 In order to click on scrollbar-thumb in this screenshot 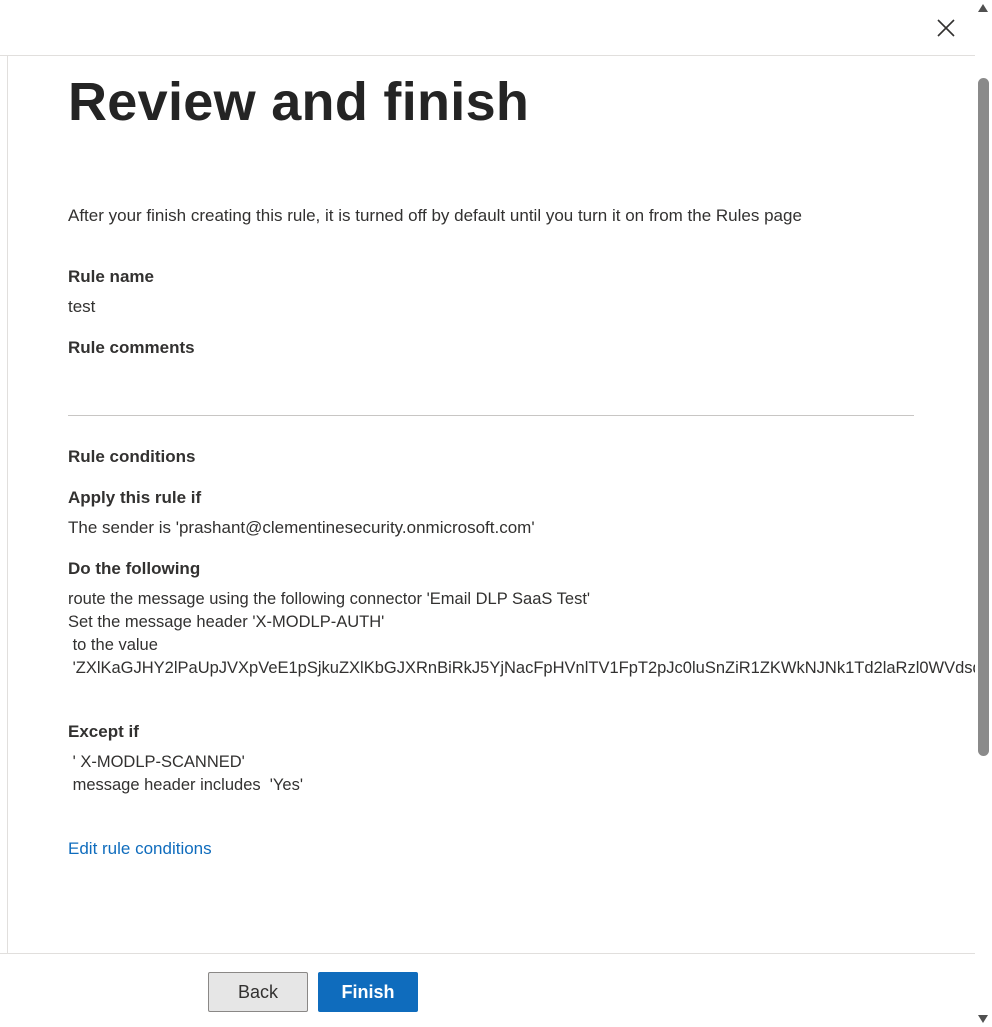, I will do `click(983, 417)`.